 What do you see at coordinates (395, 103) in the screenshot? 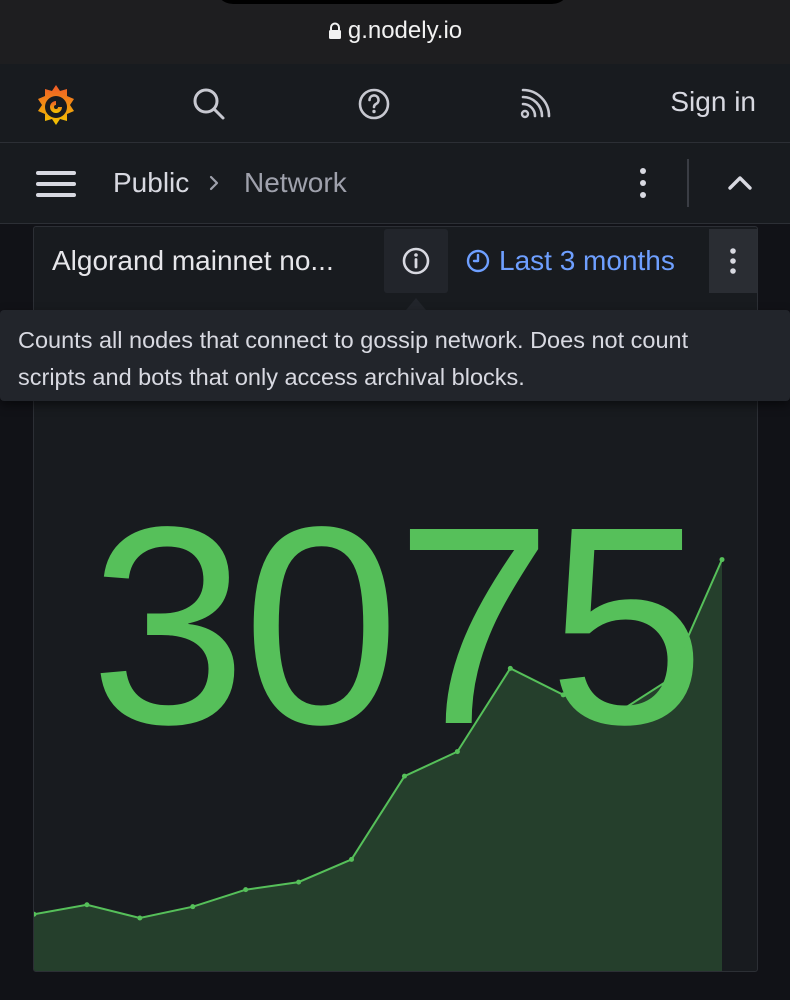
I see `top-nav: Sign in` at bounding box center [395, 103].